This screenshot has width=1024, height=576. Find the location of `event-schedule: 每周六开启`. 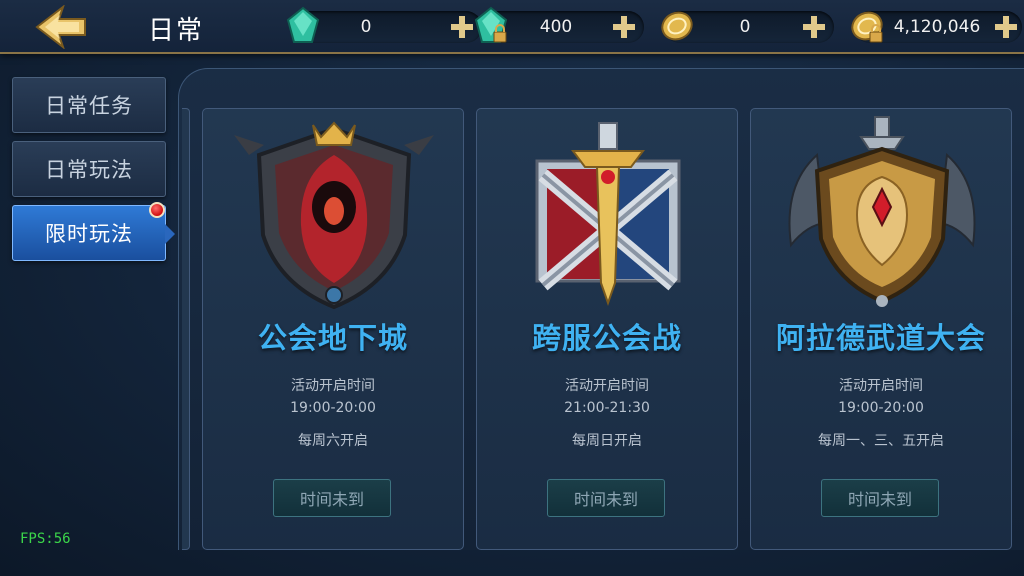

event-schedule: 每周六开启 is located at coordinates (333, 441).